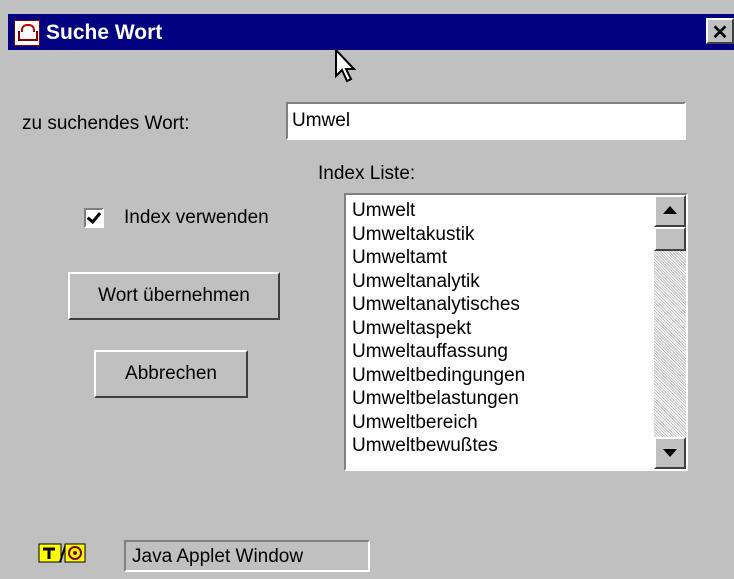 This screenshot has width=734, height=579. I want to click on list-item: Umweltauffassung, so click(500, 352).